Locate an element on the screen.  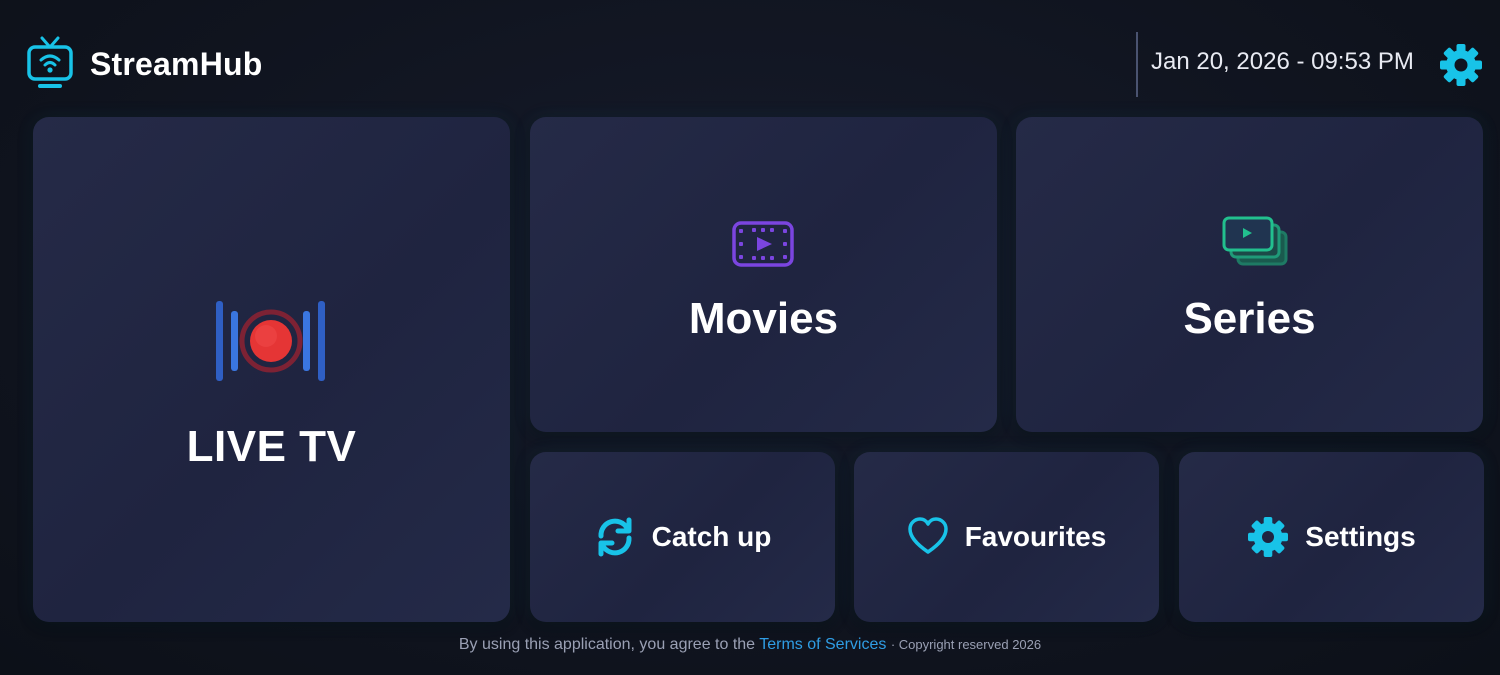
refresh-icon is located at coordinates (615, 537).